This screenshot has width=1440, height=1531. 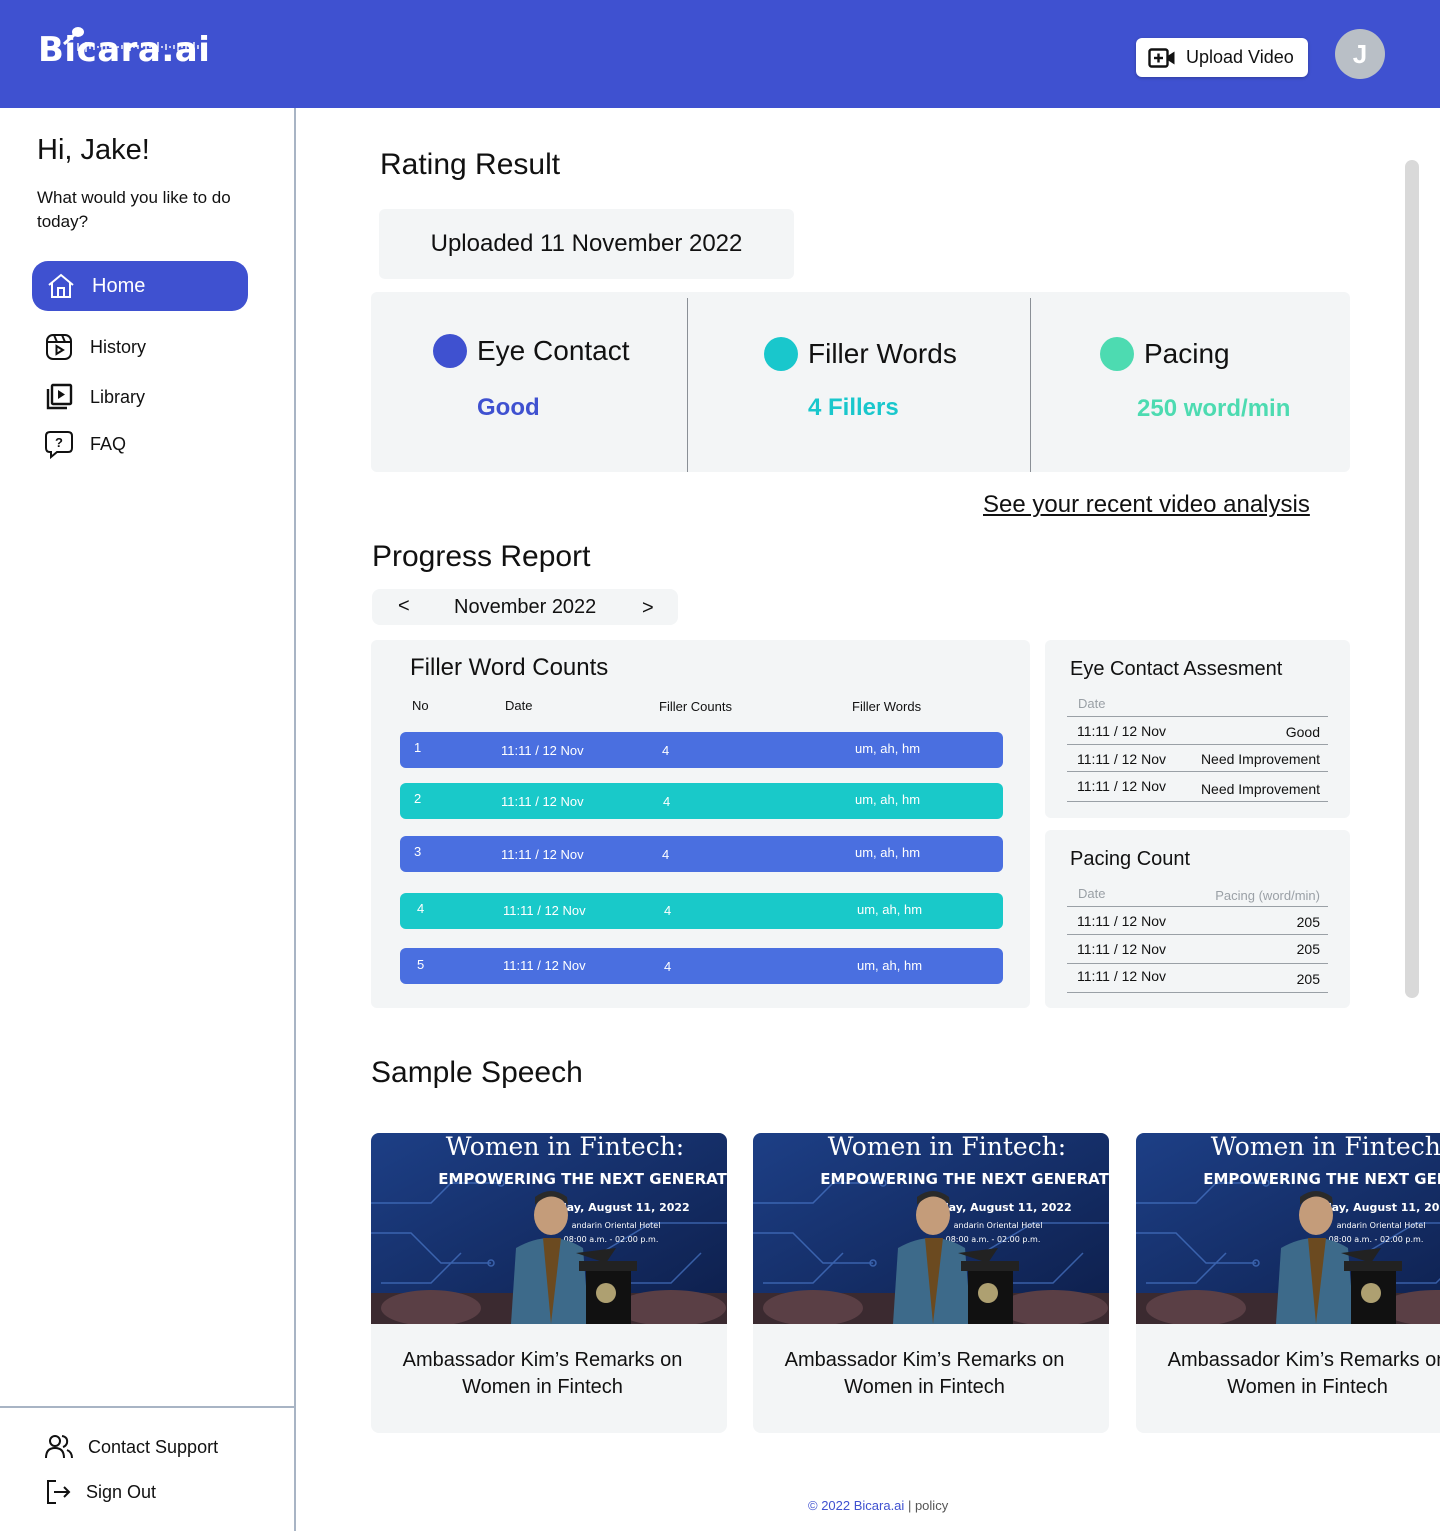 I want to click on month-selector: < November 2022 >, so click(x=525, y=607).